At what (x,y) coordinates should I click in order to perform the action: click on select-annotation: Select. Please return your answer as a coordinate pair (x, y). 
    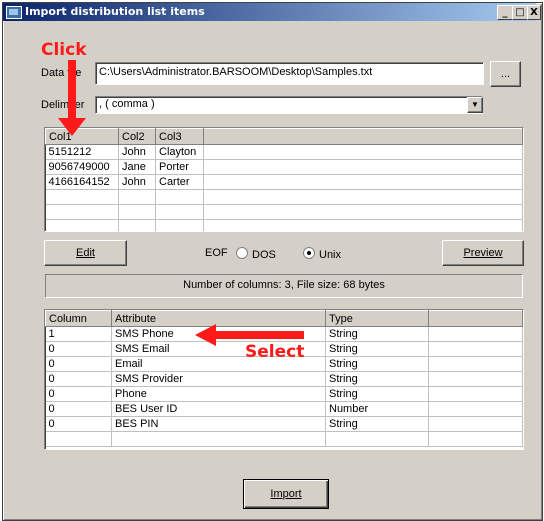
    Looking at the image, I should click on (275, 352).